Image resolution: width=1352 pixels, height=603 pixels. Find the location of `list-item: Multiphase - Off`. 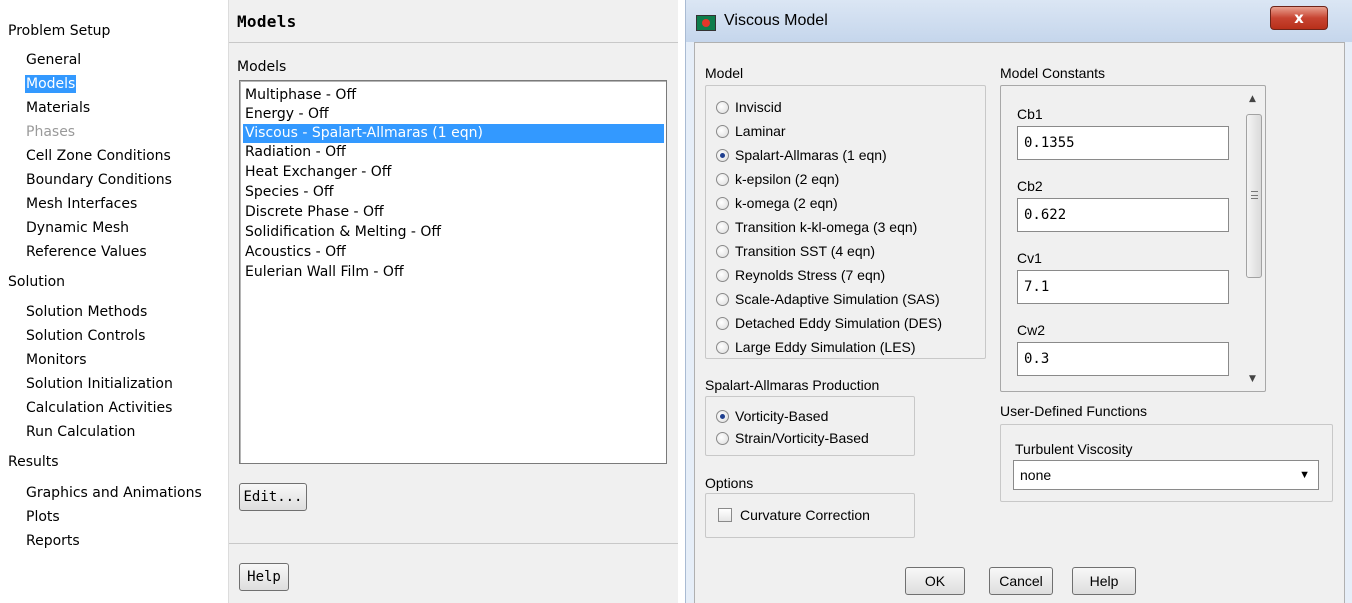

list-item: Multiphase - Off is located at coordinates (453, 95).